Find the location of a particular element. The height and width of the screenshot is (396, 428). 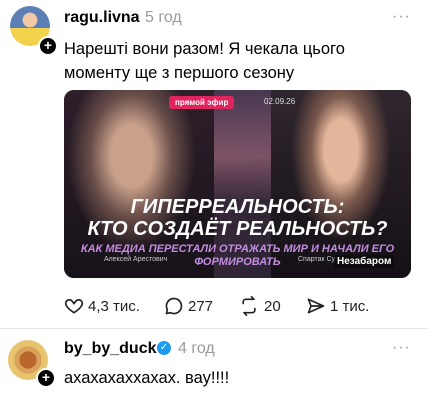

reply-count: 277 is located at coordinates (201, 306).